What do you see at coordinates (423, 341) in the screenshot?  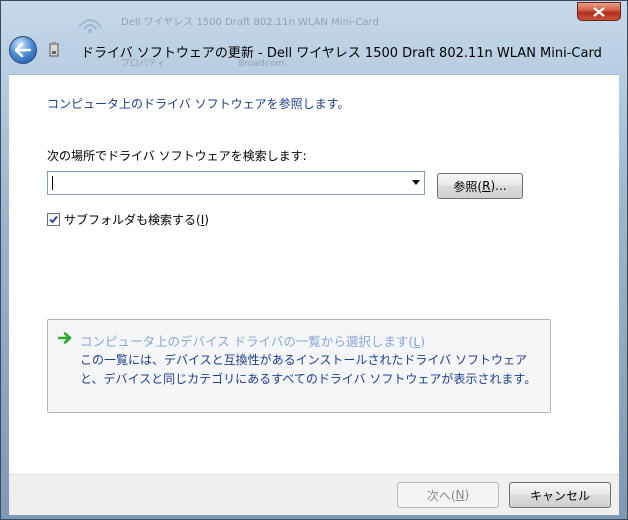 I see `pick-from-list-label-post: )` at bounding box center [423, 341].